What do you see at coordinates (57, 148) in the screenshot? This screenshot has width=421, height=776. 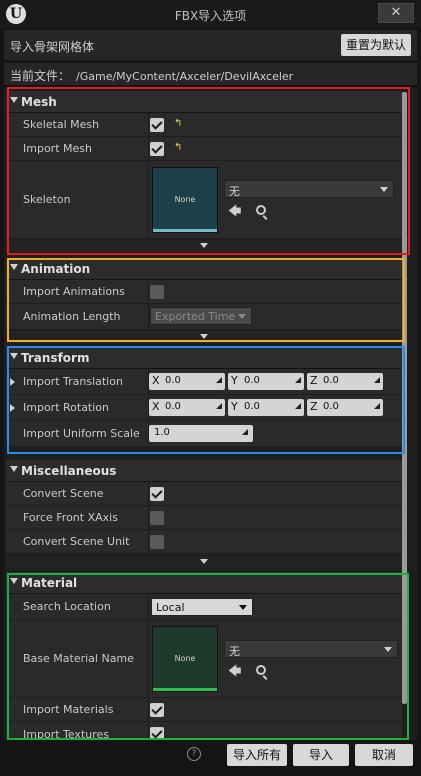 I see `import-mesh-label: Import Mesh` at bounding box center [57, 148].